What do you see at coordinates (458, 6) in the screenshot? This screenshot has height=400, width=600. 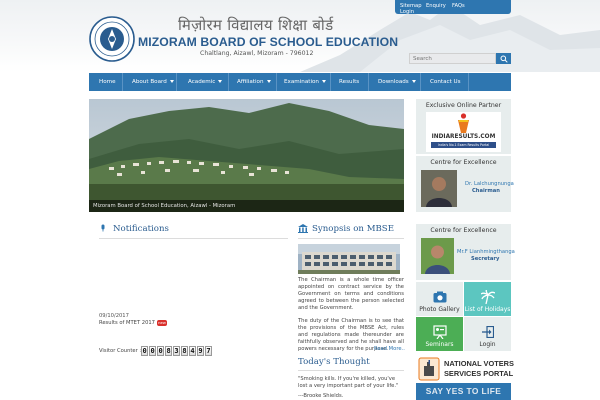 I see `faqs-link: FAQs` at bounding box center [458, 6].